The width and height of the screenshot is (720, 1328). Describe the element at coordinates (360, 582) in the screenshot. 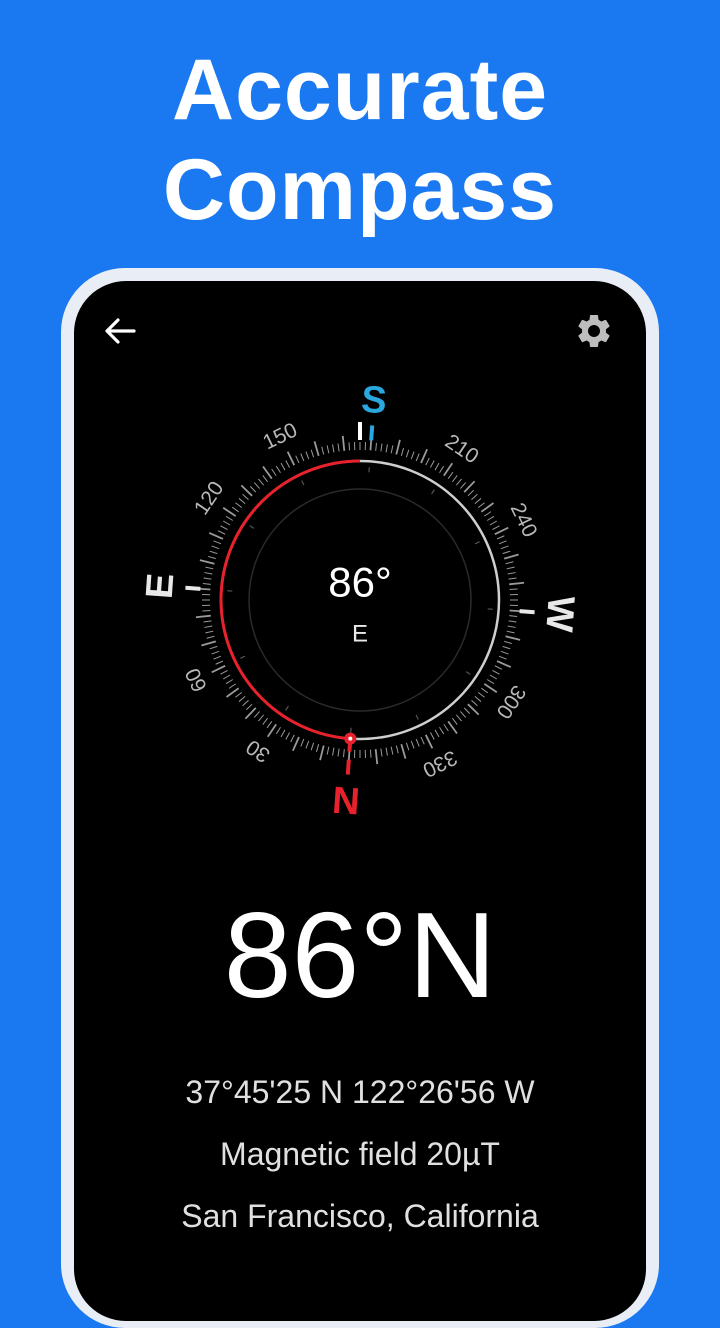

I see `center-heading: 86°` at that location.